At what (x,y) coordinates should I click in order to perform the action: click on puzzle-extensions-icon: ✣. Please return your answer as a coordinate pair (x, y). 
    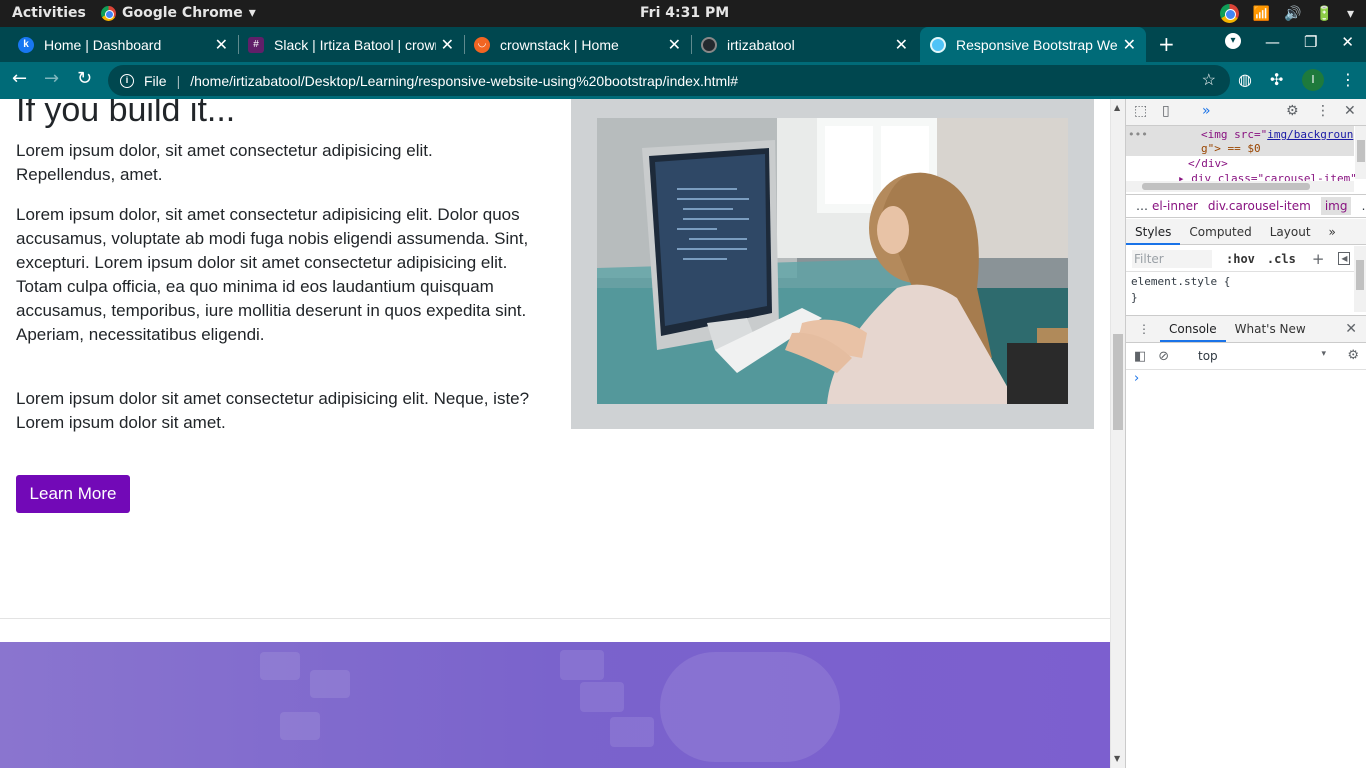
    Looking at the image, I should click on (1276, 79).